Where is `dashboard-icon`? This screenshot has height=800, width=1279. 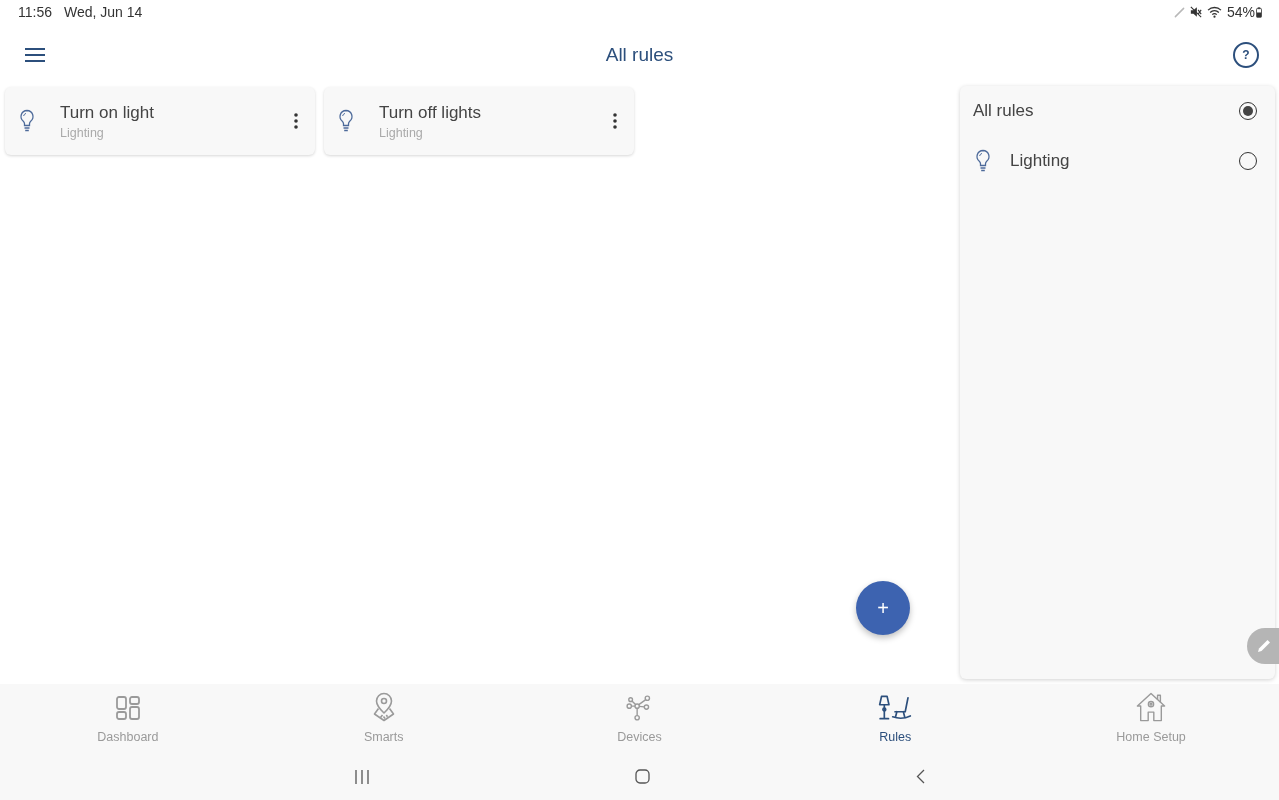
dashboard-icon is located at coordinates (127, 708).